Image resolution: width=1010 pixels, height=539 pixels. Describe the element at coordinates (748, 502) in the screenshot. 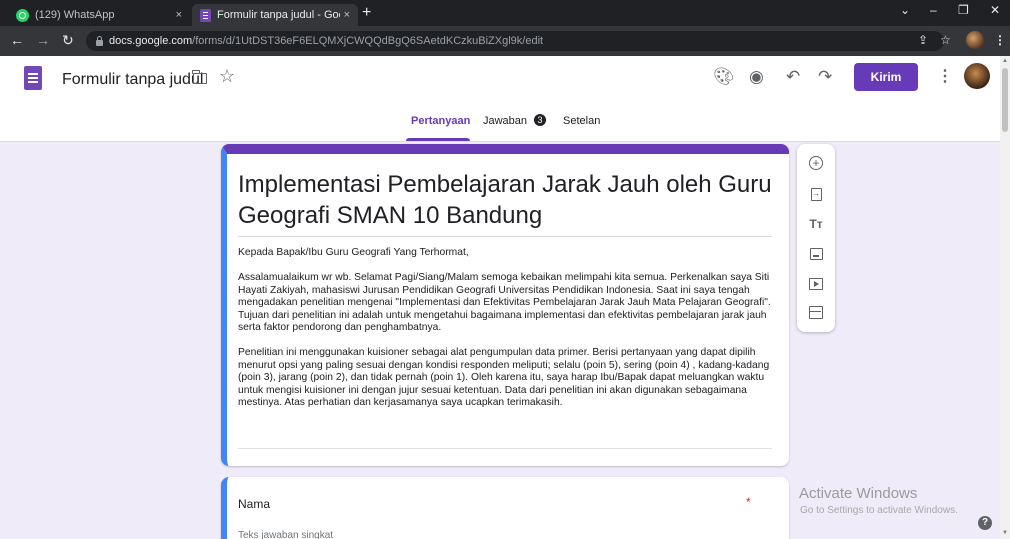

I see `required-asterisk: *` at that location.